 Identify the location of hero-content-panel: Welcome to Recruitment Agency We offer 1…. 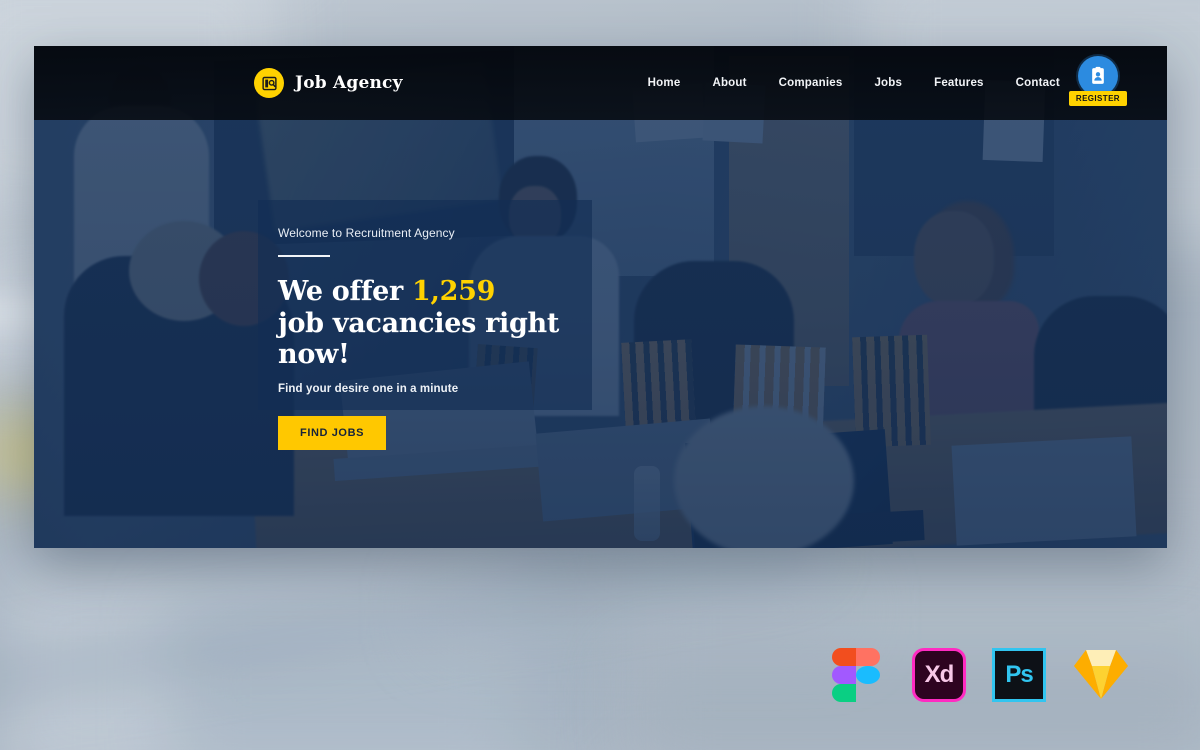
(425, 325).